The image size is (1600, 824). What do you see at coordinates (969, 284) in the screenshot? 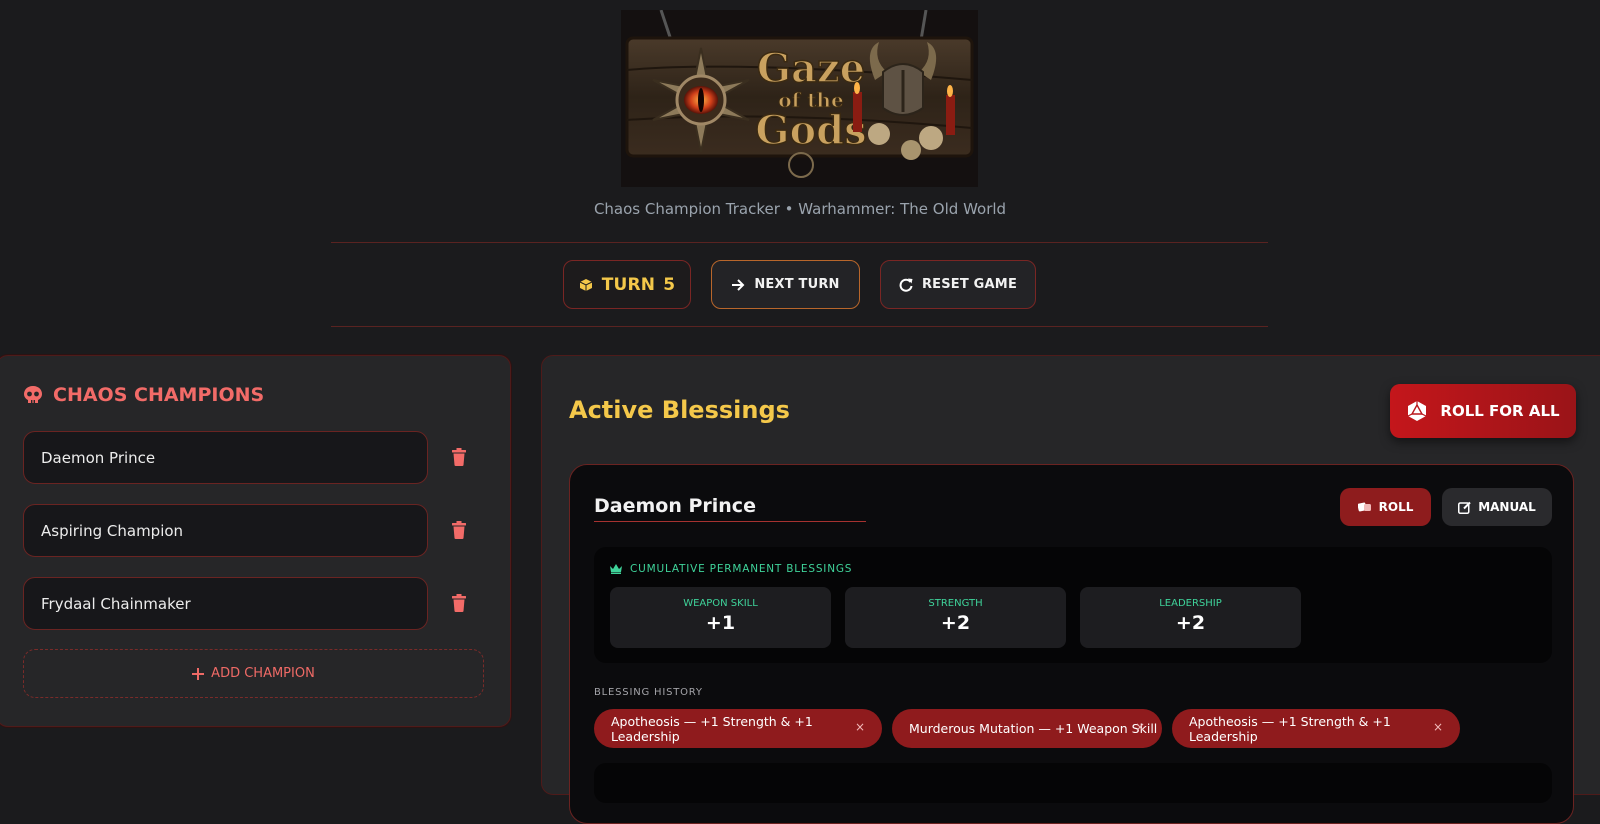
I see `reset-game-label: RESET GAME` at bounding box center [969, 284].